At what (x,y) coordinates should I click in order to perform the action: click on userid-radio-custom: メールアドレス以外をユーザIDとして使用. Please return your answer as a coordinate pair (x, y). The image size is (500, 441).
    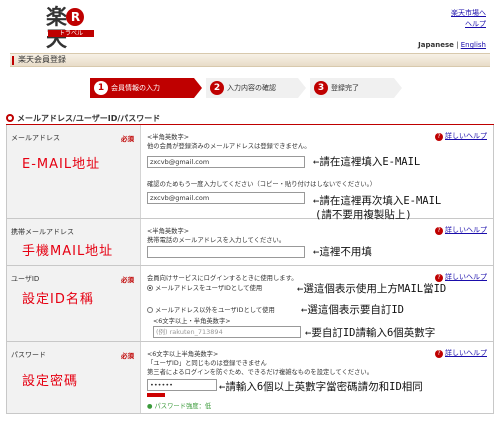
    Looking at the image, I should click on (211, 309).